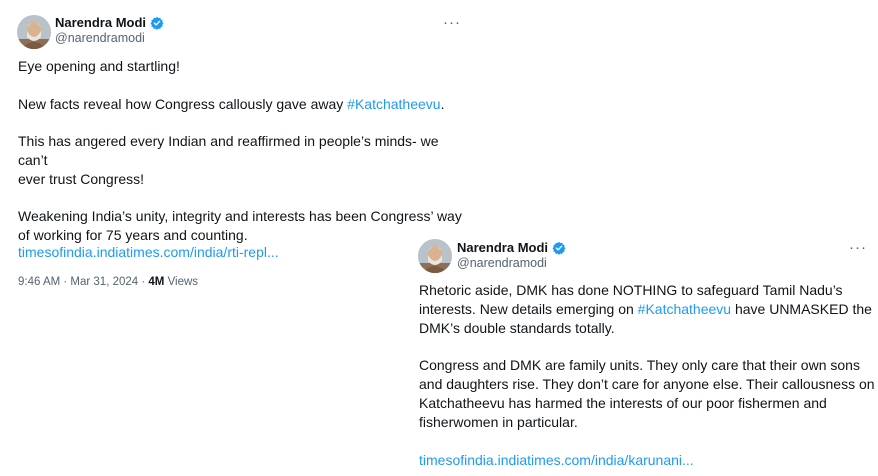 The image size is (878, 476). What do you see at coordinates (83, 282) in the screenshot?
I see `tweet-timestamp: 9:46 AM · Mar 31, 2024 ·` at bounding box center [83, 282].